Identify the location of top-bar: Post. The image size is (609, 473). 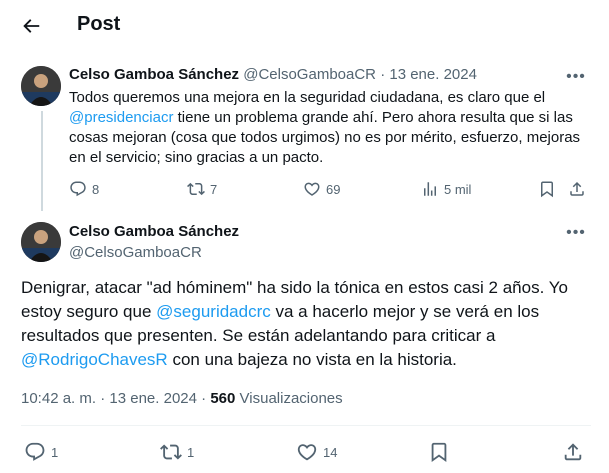
(304, 26).